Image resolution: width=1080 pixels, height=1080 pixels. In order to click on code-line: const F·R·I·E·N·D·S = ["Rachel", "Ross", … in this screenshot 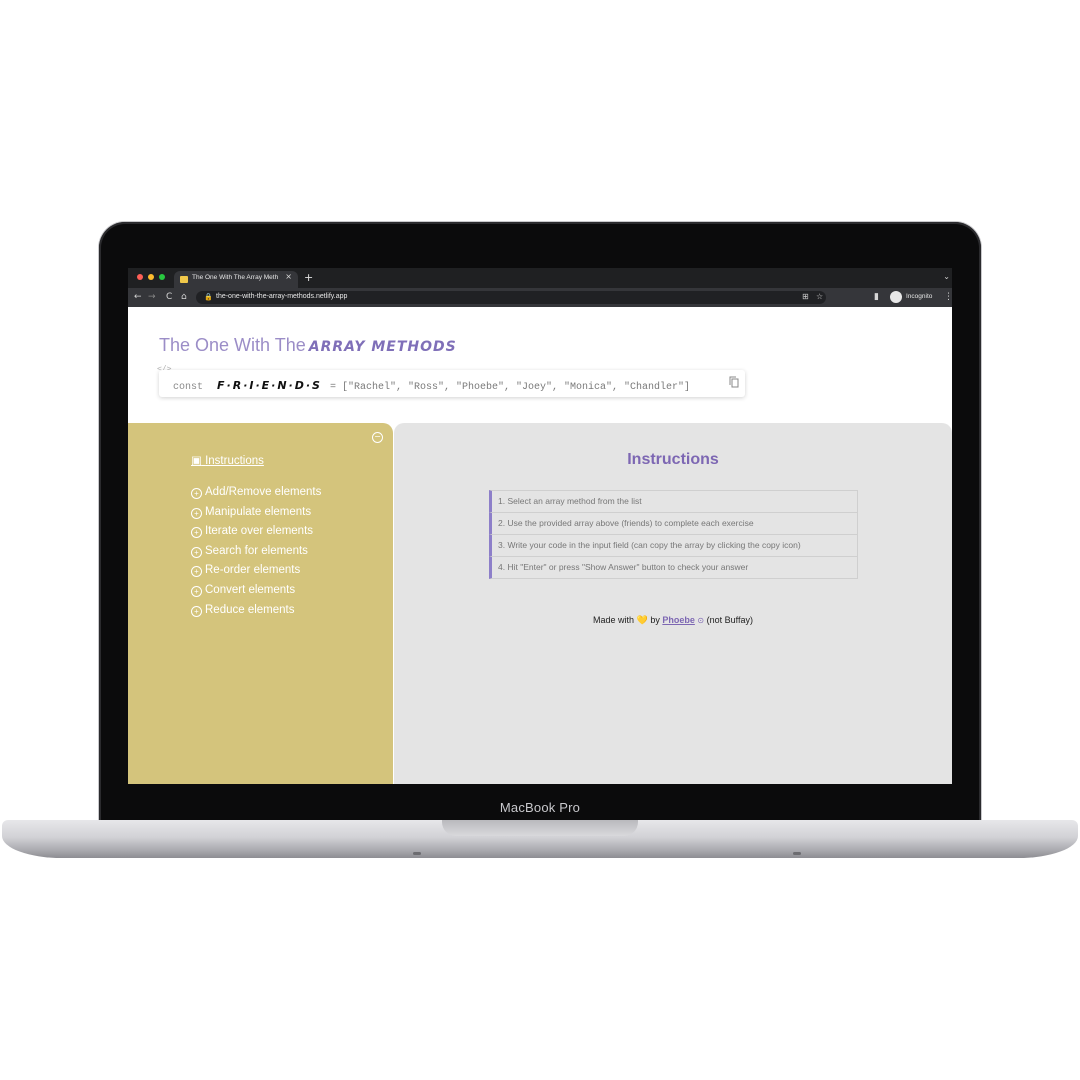, I will do `click(431, 386)`.